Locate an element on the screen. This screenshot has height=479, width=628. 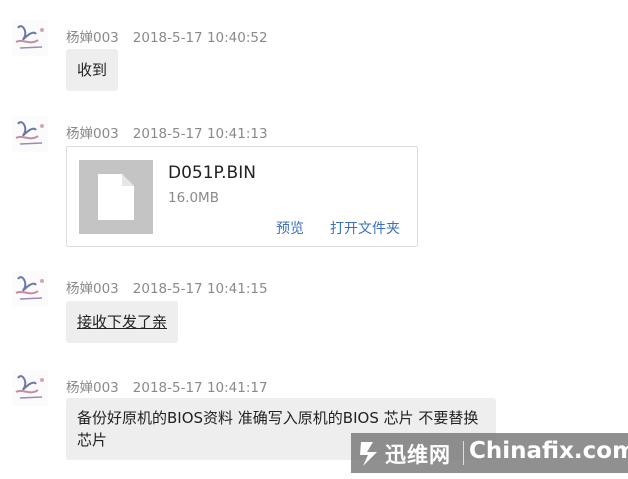
watermark-cn-text: 迅维网 is located at coordinates (418, 455).